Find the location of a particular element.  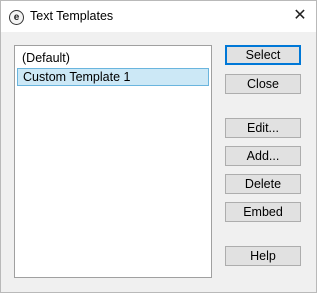

app-logo-icon: e is located at coordinates (16, 17).